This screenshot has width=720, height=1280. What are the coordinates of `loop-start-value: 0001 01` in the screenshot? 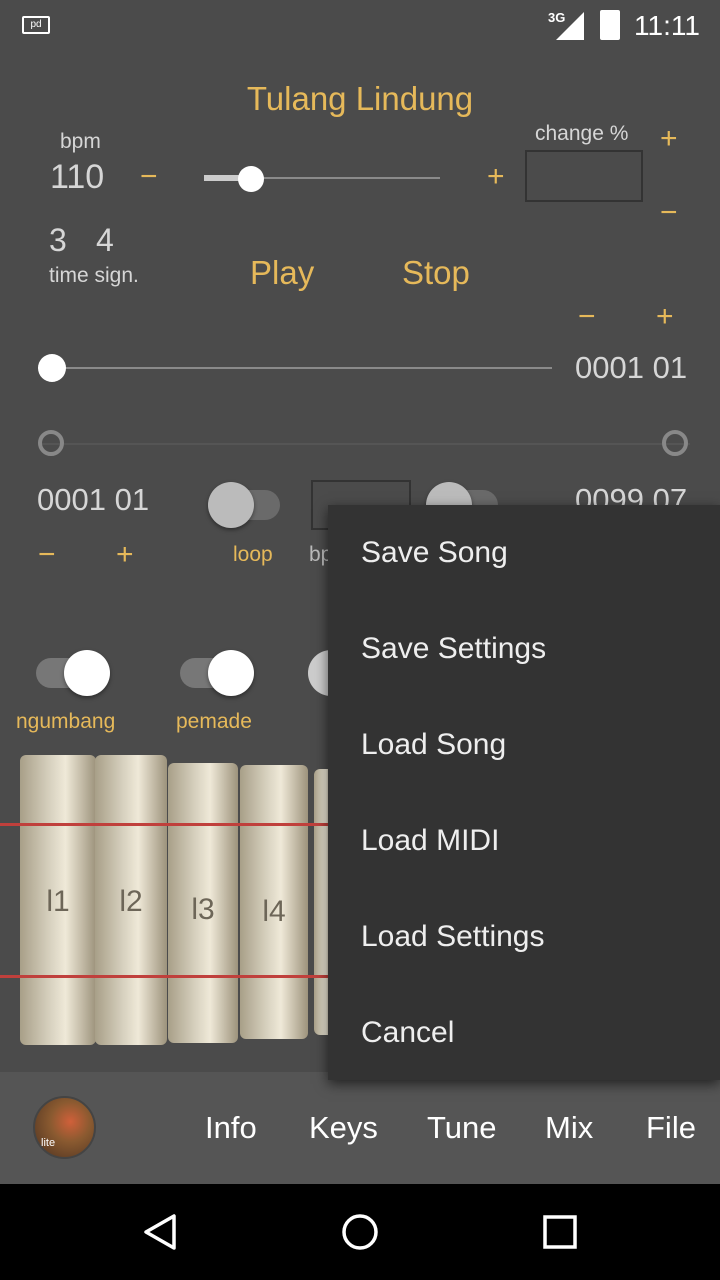 It's located at (93, 499).